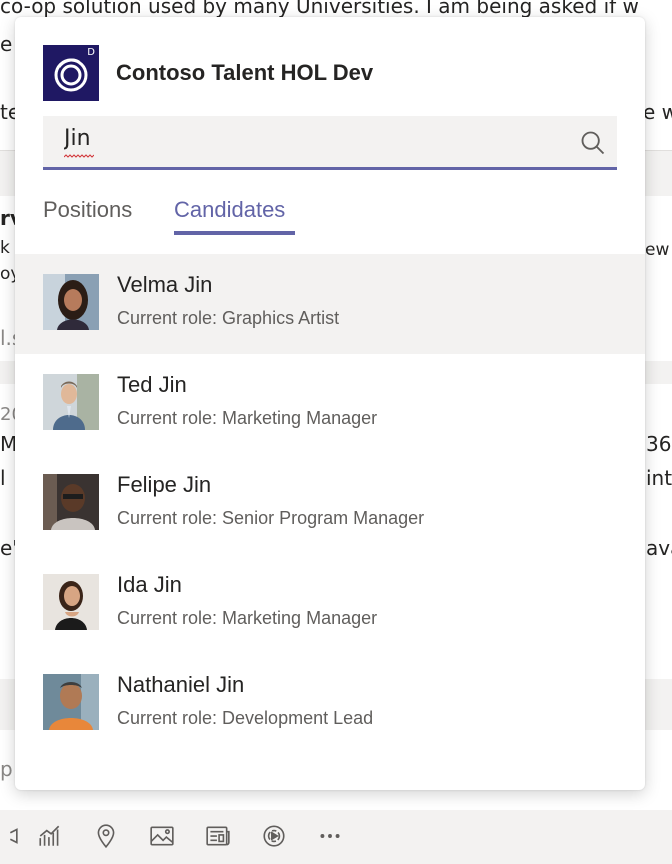 Image resolution: width=672 pixels, height=864 pixels. Describe the element at coordinates (3, 478) in the screenshot. I see `message-text: l` at that location.